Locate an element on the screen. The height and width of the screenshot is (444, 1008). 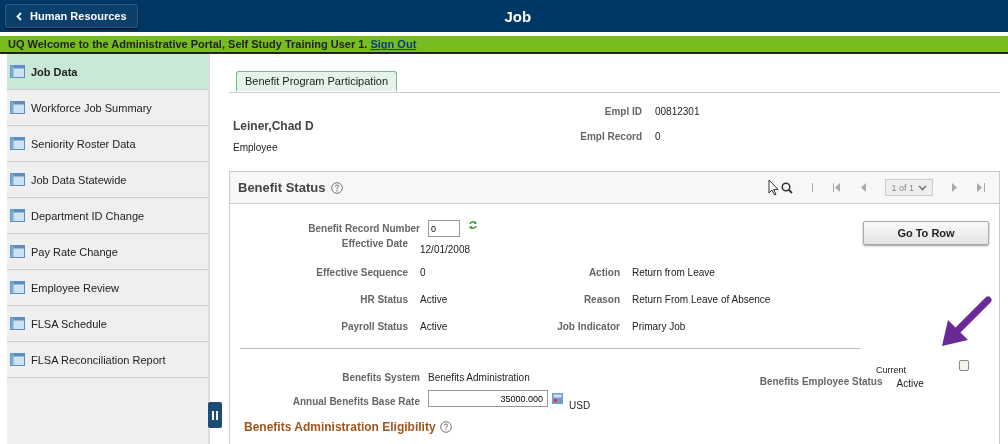
field-label: Annual Benefits Base Rate is located at coordinates (355, 401).